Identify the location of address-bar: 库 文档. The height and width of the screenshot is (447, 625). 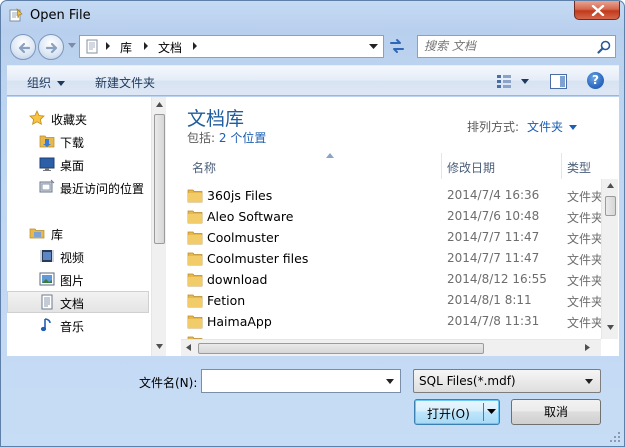
(231, 46).